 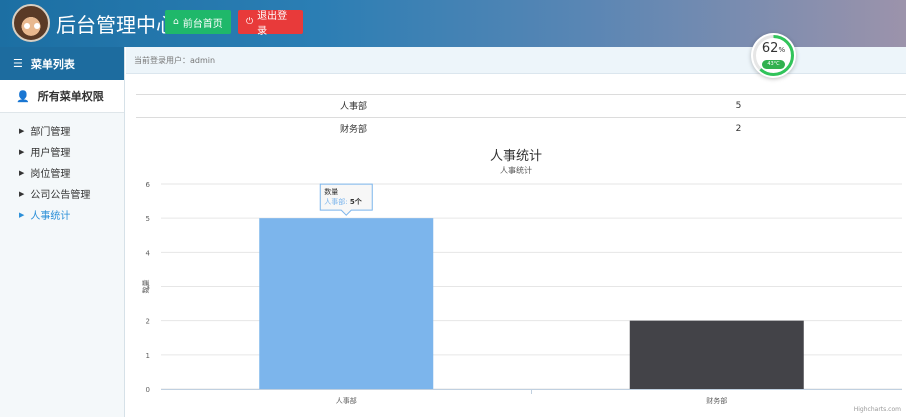 What do you see at coordinates (353, 105) in the screenshot?
I see `table-cell-name: 人事部` at bounding box center [353, 105].